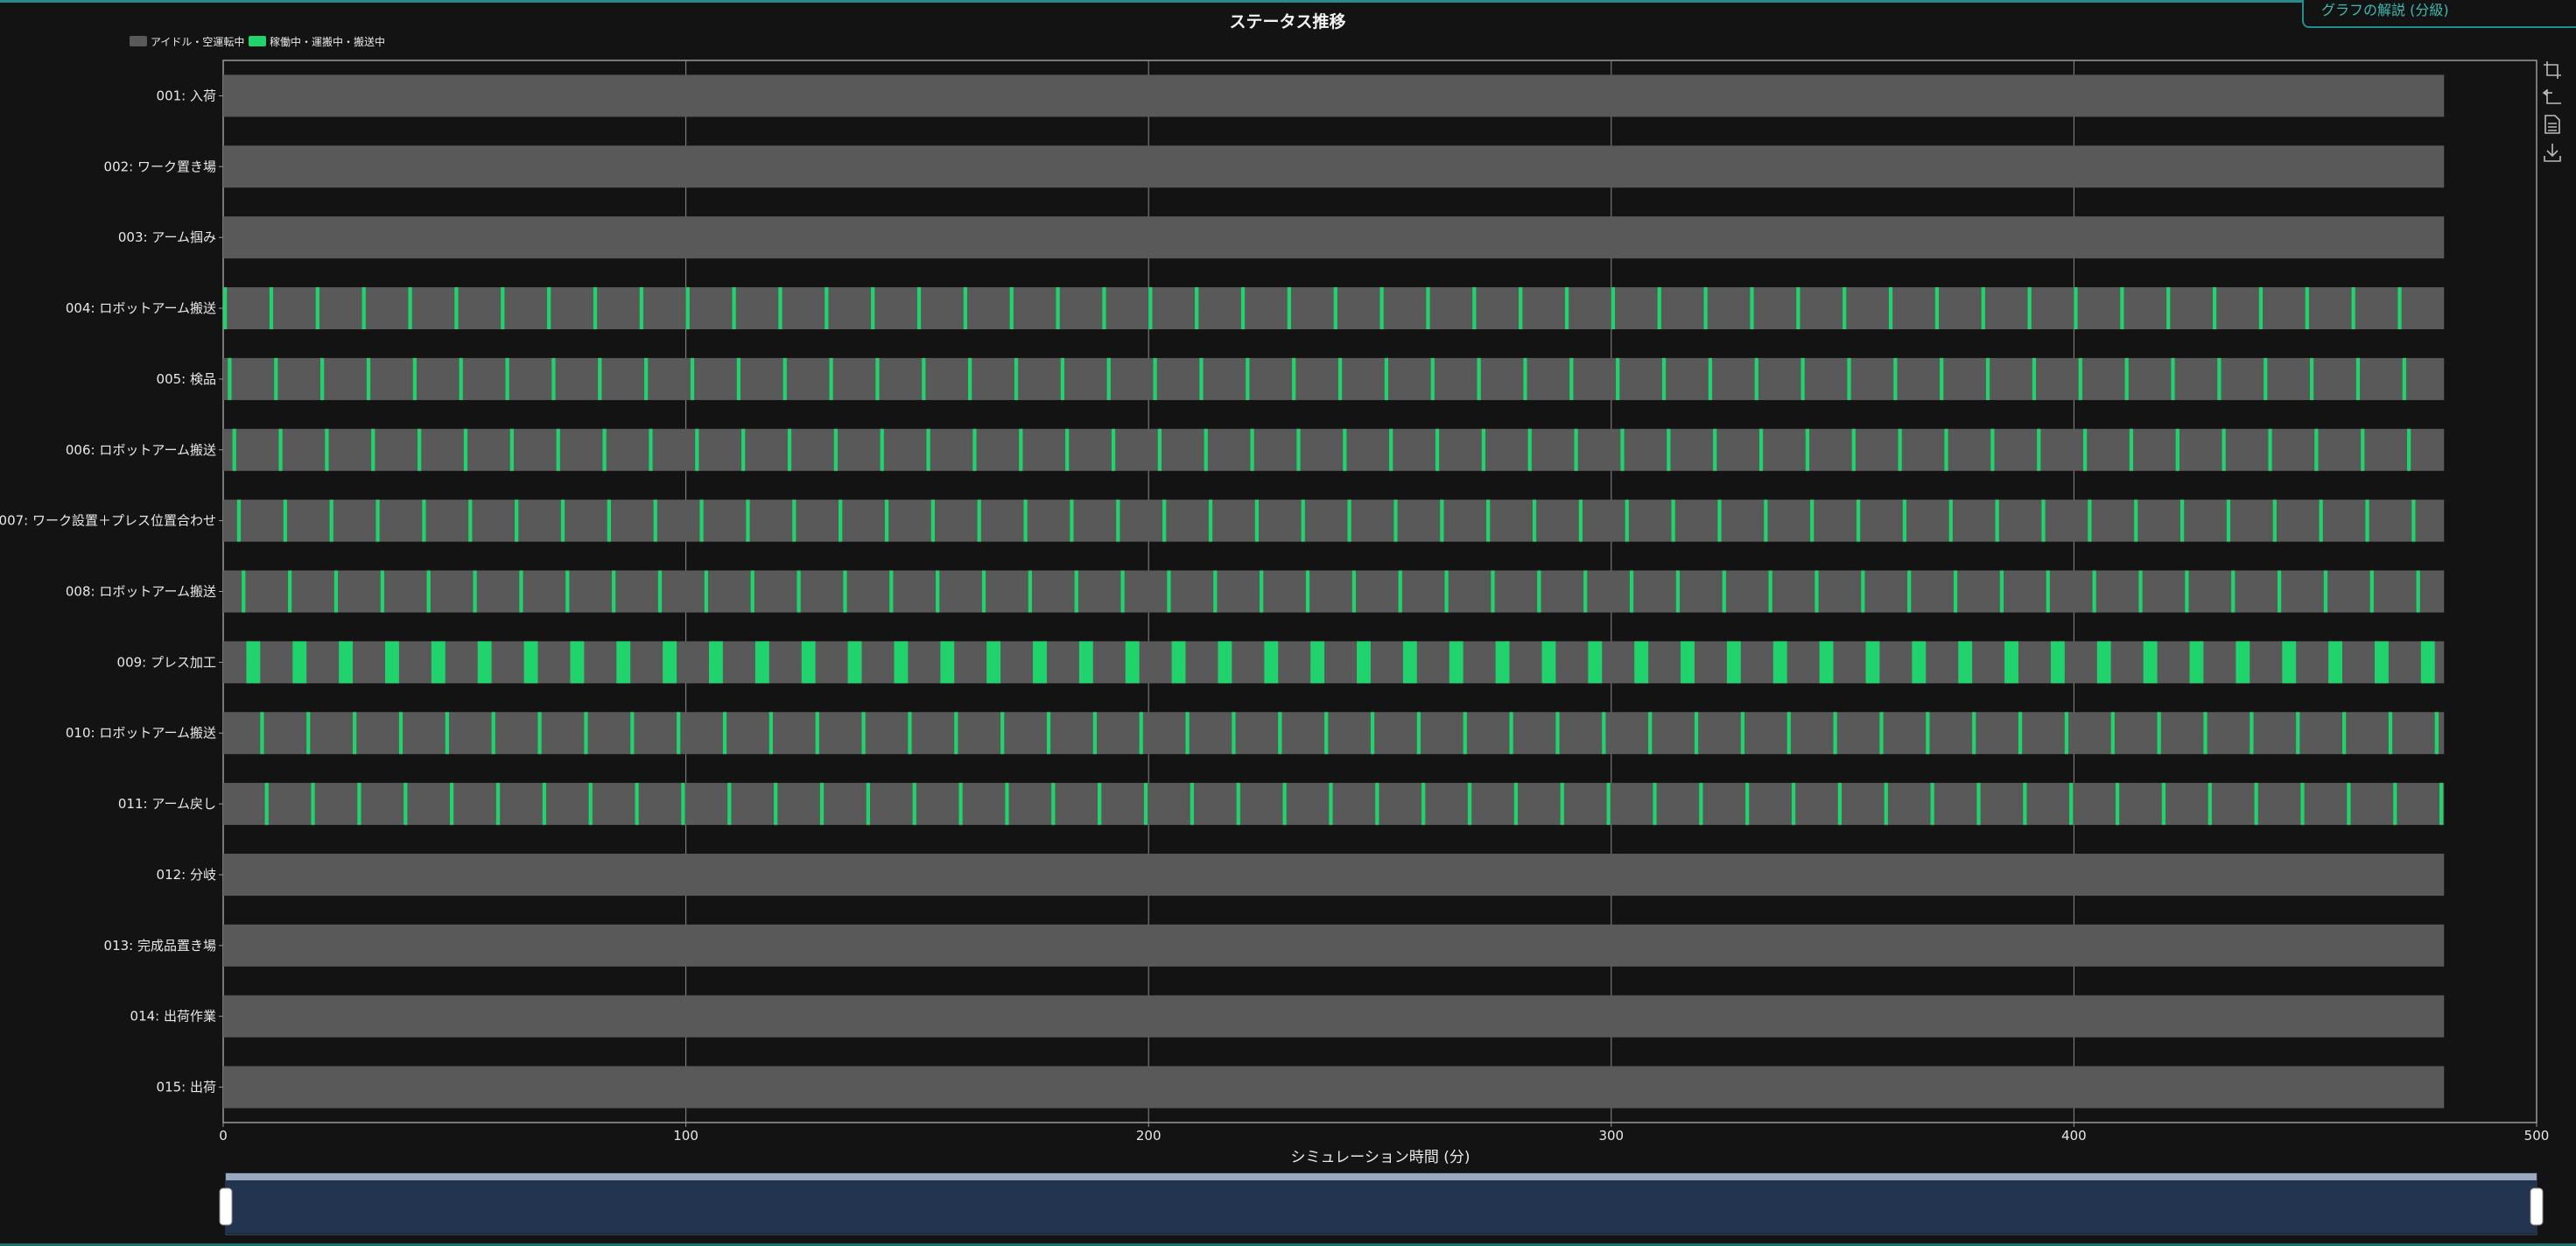 The image size is (2576, 1246). Describe the element at coordinates (197, 42) in the screenshot. I see `legend-label-idle: アイドル・空運転中` at that location.